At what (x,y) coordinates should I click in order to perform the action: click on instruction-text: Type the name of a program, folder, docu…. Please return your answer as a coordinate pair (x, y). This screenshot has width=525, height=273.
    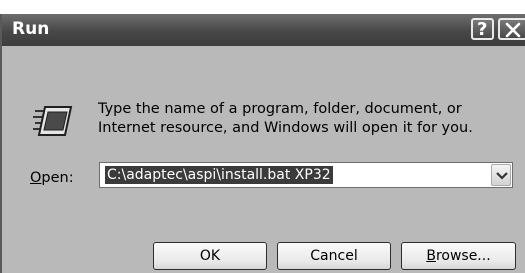
    Looking at the image, I should click on (303, 119).